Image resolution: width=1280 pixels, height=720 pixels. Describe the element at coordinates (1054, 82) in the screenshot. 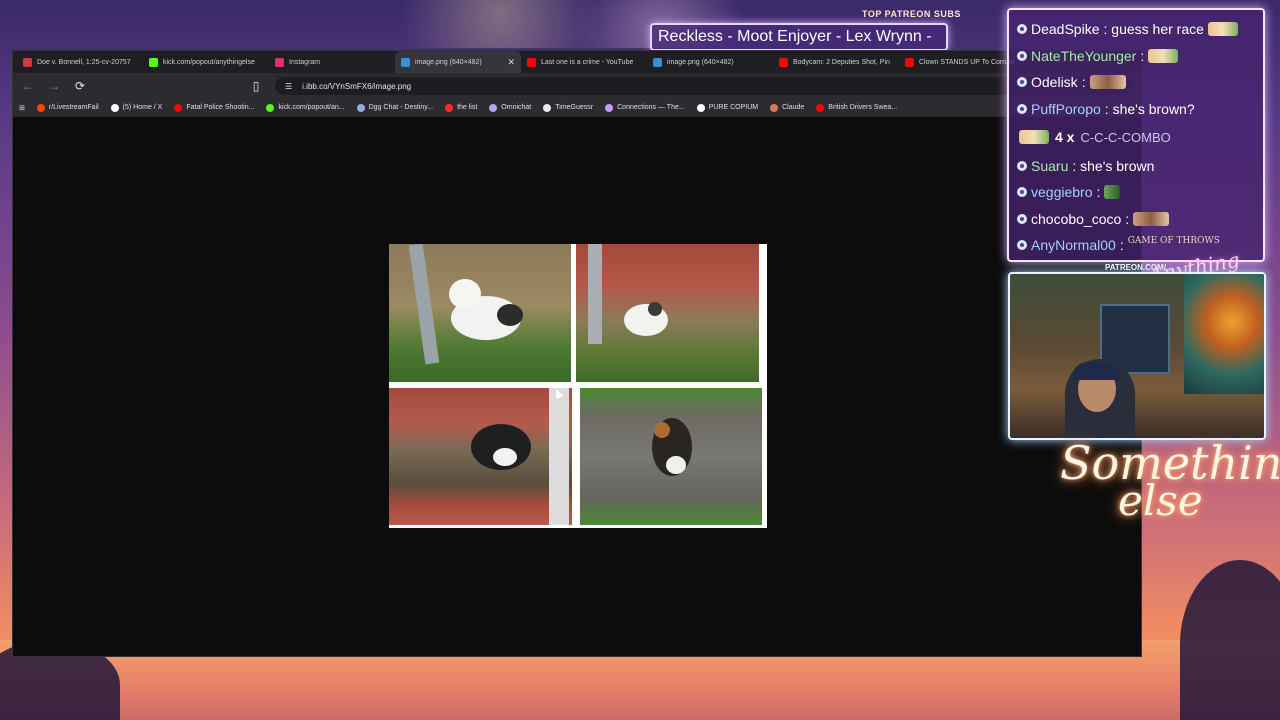

I see `chat-username: Odelisk` at that location.